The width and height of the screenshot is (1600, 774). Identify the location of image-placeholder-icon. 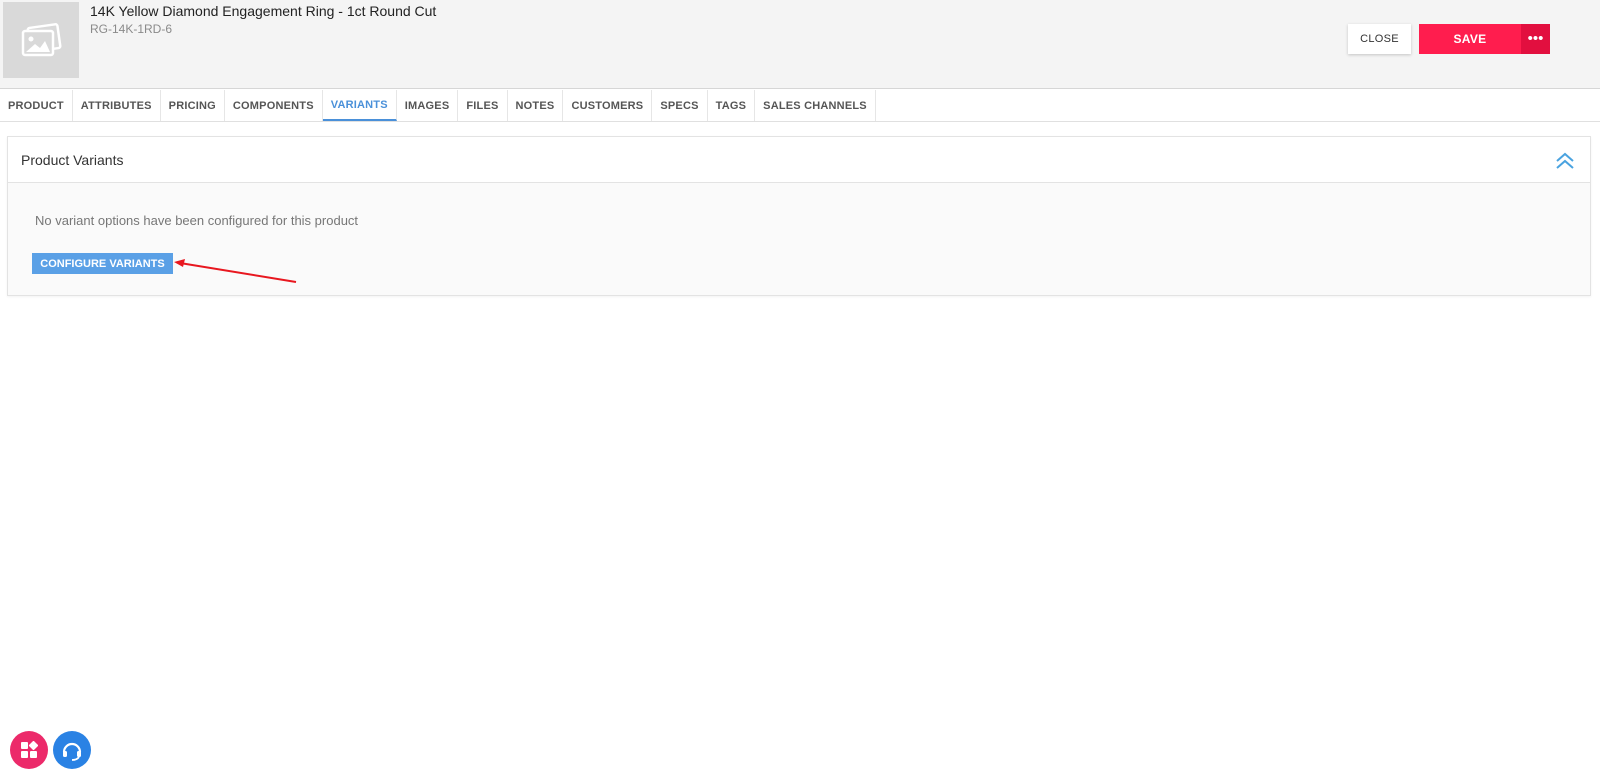
(41, 40).